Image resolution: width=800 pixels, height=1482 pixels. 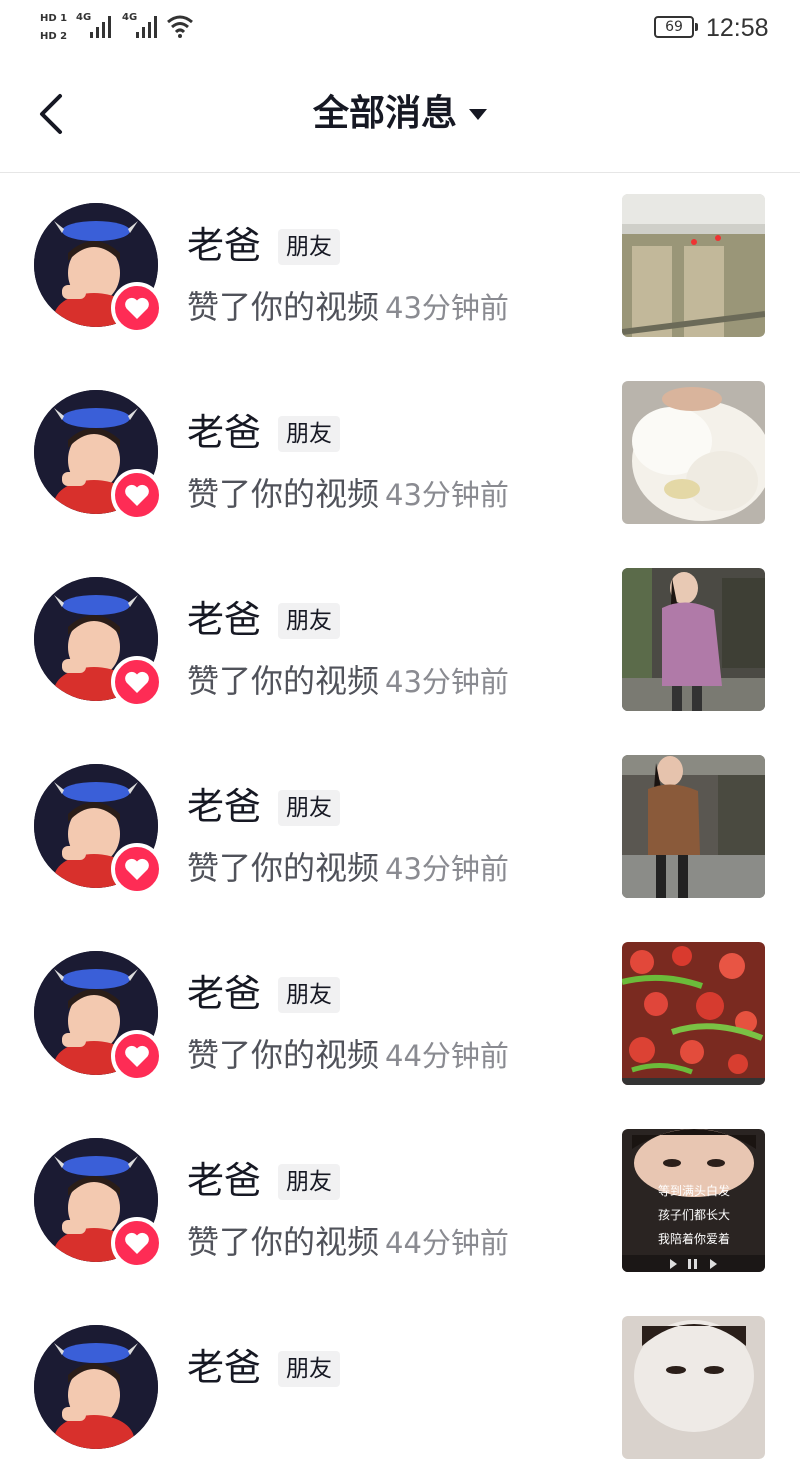 What do you see at coordinates (478, 114) in the screenshot?
I see `caret-down-icon` at bounding box center [478, 114].